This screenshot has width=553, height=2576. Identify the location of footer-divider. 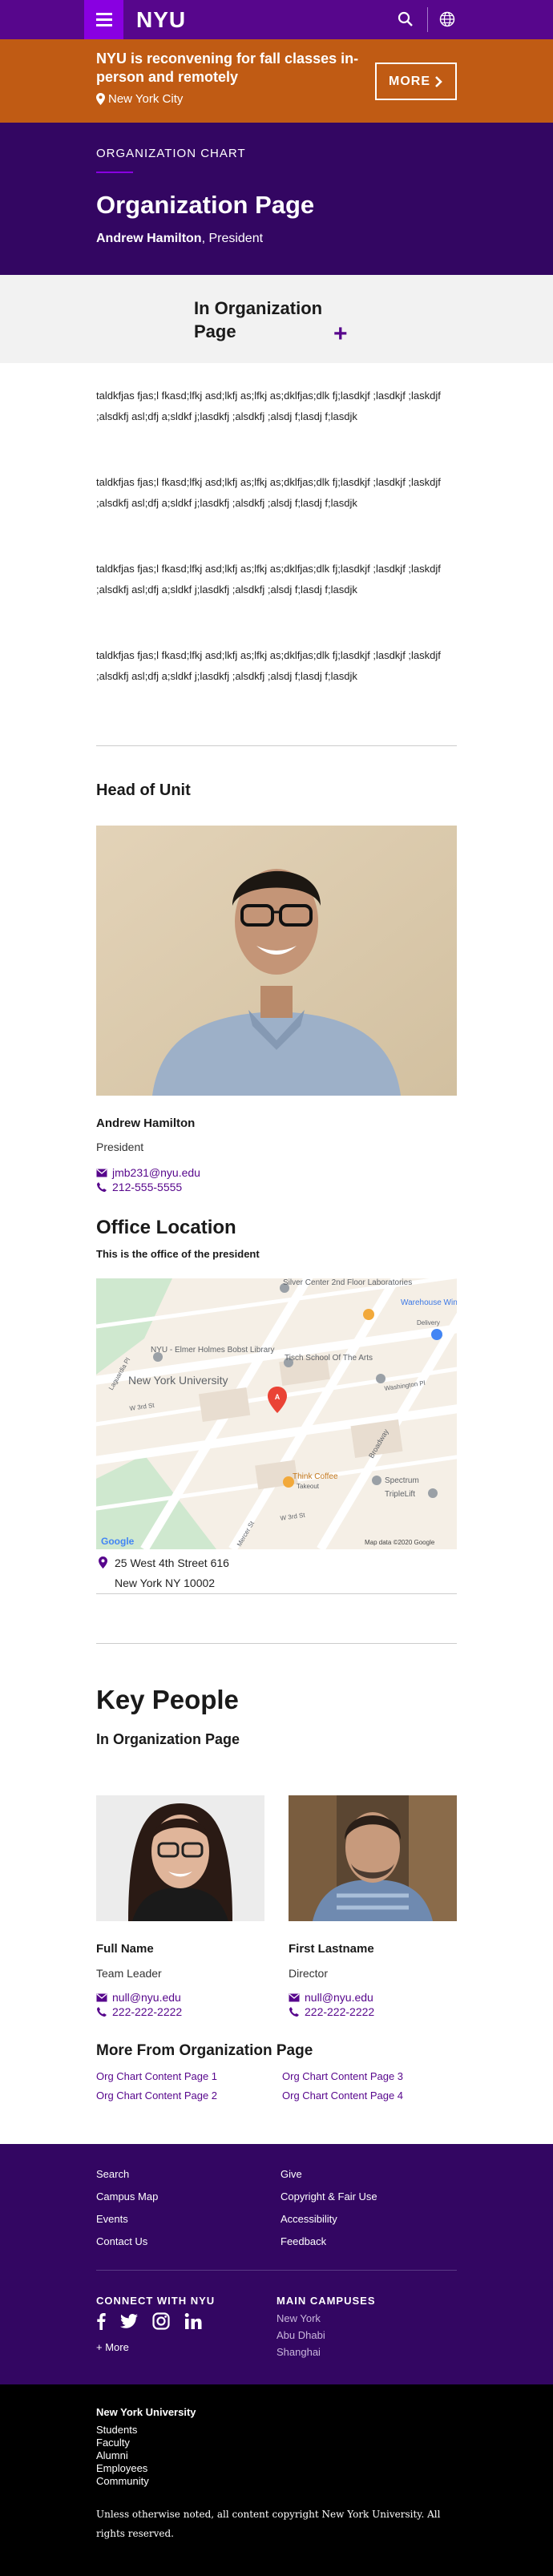
(276, 2270).